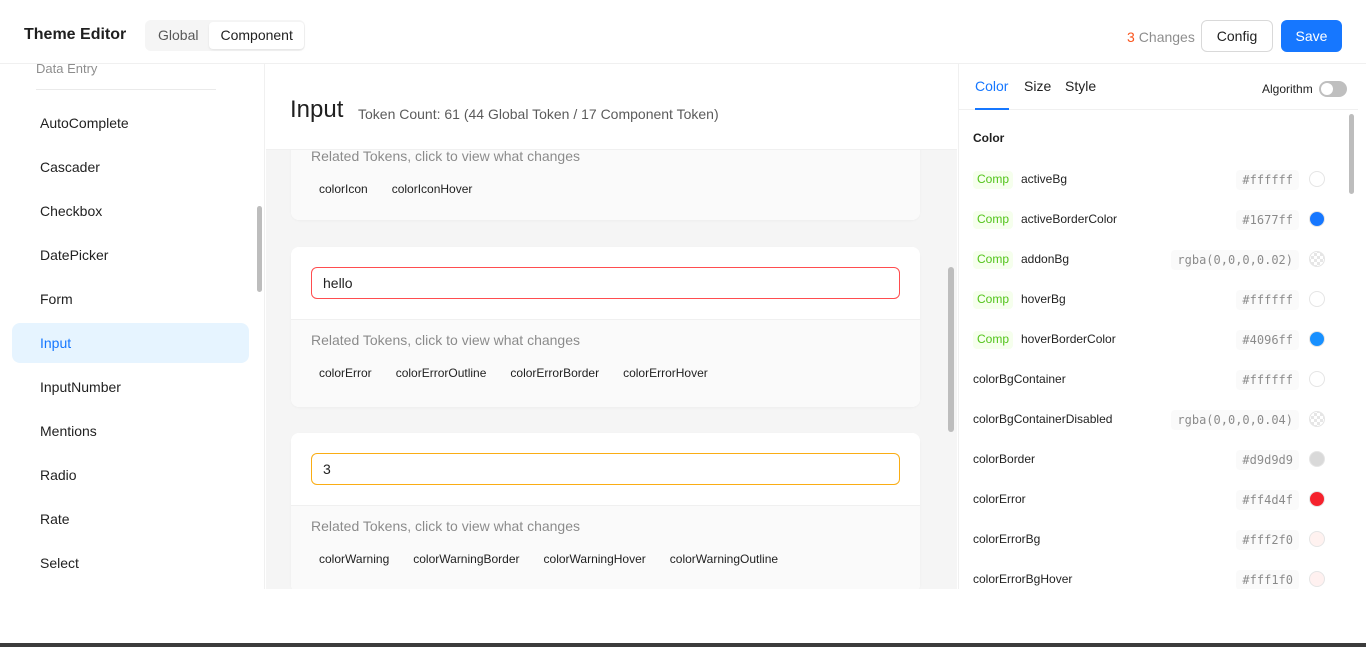 The width and height of the screenshot is (1366, 647). I want to click on demo-input-error: hello, so click(605, 283).